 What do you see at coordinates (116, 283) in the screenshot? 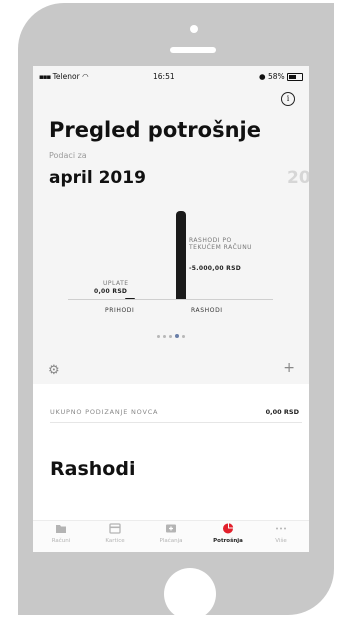
I see `bar-label-prihodi: UPLATE` at bounding box center [116, 283].